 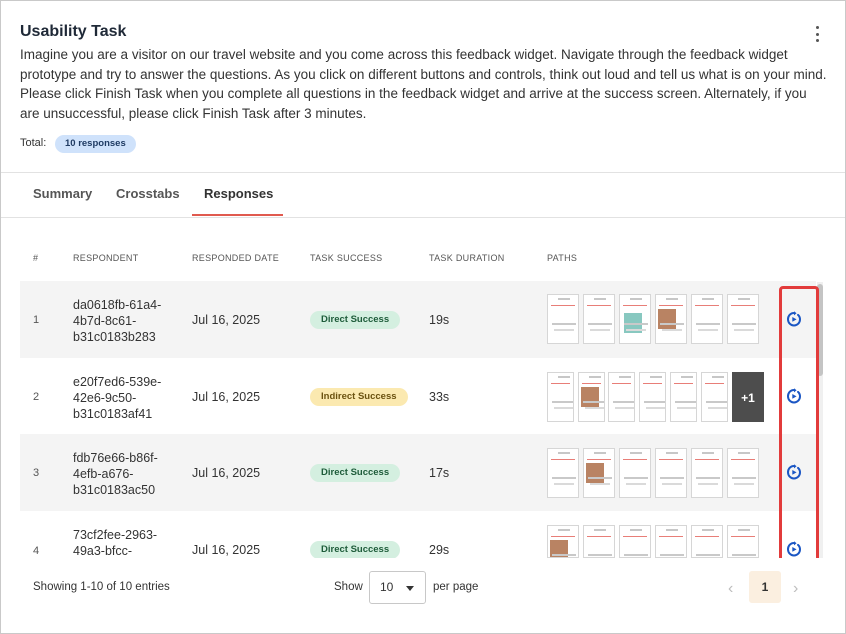 What do you see at coordinates (562, 258) in the screenshot?
I see `col-header-paths: PATHS` at bounding box center [562, 258].